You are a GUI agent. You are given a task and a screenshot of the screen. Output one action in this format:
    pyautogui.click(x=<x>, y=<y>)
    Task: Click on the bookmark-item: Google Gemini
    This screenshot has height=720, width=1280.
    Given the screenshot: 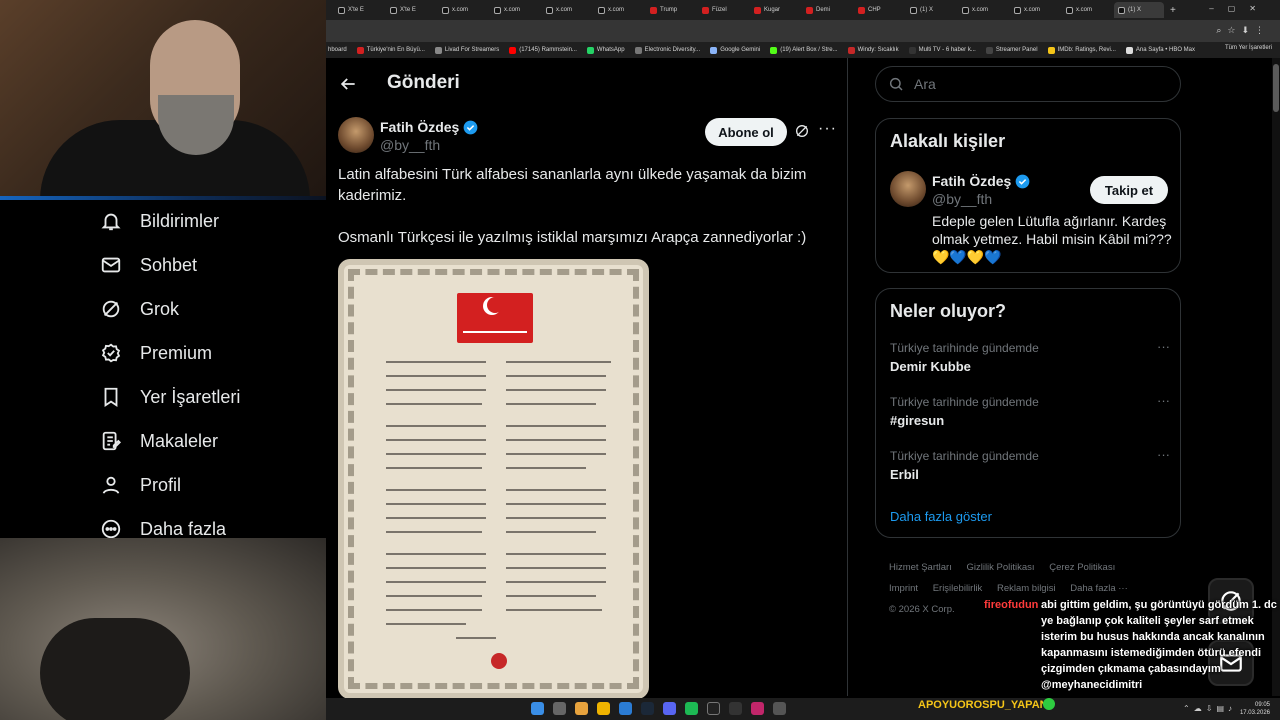 What is the action you would take?
    pyautogui.click(x=735, y=50)
    